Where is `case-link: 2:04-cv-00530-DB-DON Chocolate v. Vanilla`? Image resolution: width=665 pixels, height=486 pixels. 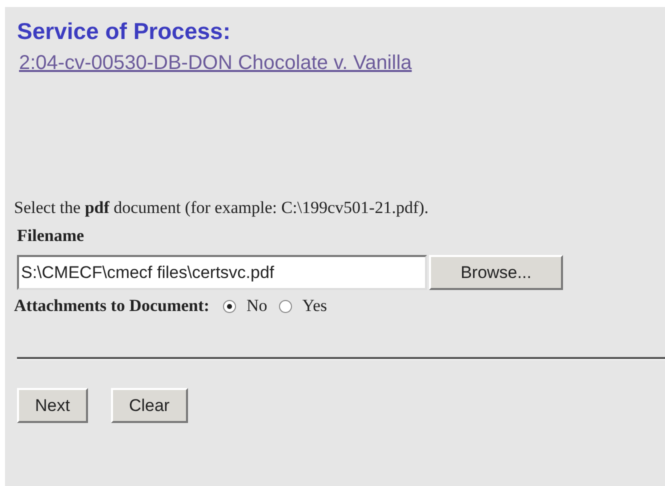
case-link: 2:04-cv-00530-DB-DON Chocolate v. Vanilla is located at coordinates (215, 63).